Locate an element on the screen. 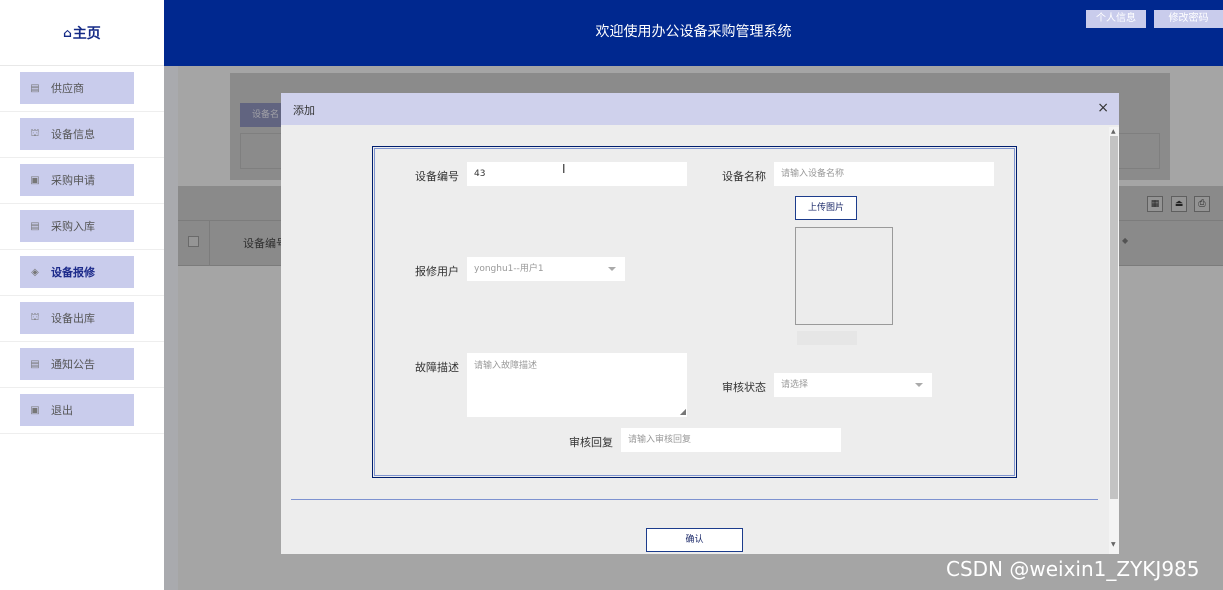 This screenshot has height=590, width=1223. sidebar-item-device-repair: ◈ 设备报修 is located at coordinates (77, 272).